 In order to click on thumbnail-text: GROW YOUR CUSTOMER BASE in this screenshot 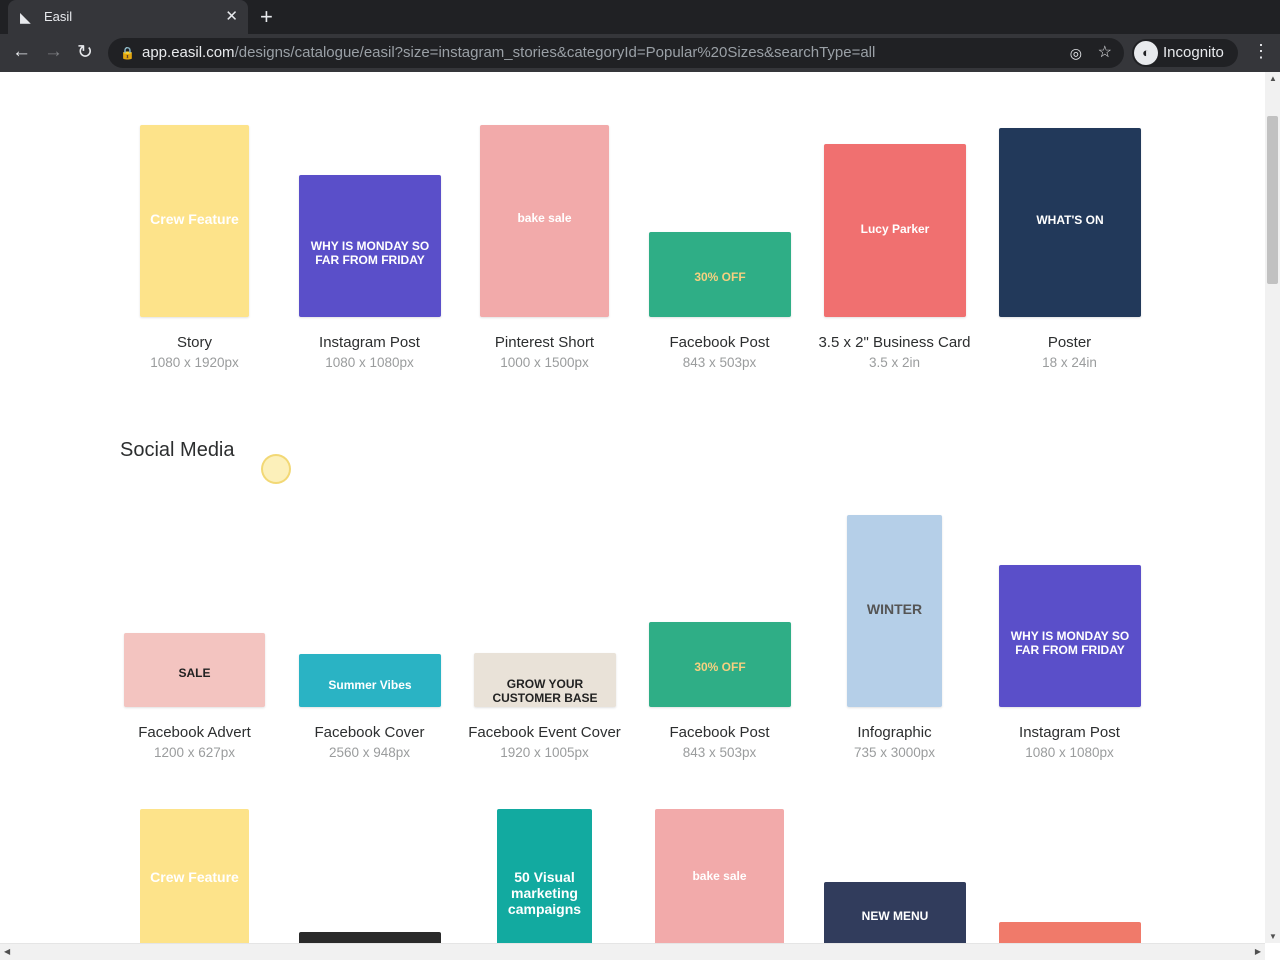, I will do `click(545, 691)`.